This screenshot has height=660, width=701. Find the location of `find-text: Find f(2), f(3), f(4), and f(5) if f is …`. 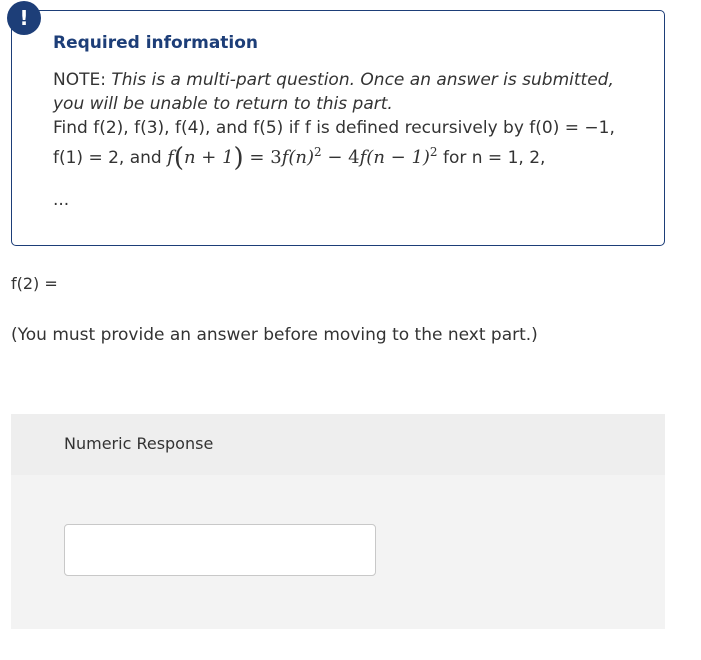

find-text: Find f(2), f(3), f(4), and f(5) if f is … is located at coordinates (334, 128).